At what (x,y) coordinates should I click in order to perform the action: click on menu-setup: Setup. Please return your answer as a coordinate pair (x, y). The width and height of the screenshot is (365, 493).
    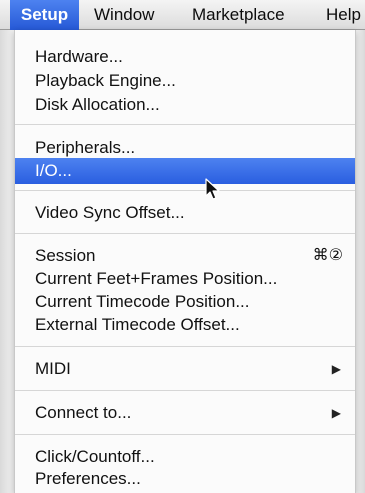
    Looking at the image, I should click on (44, 15).